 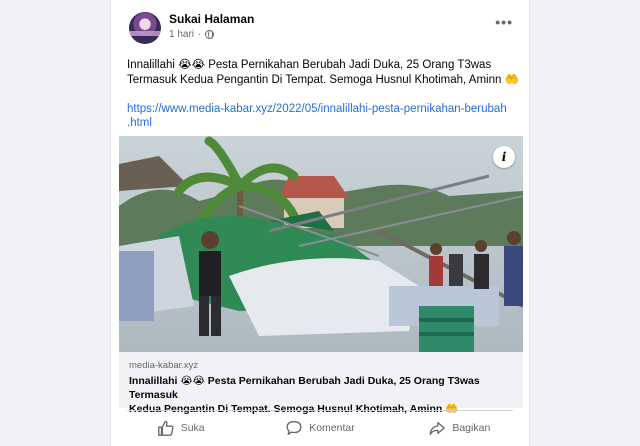 What do you see at coordinates (332, 428) in the screenshot?
I see `comment-label: Komentar` at bounding box center [332, 428].